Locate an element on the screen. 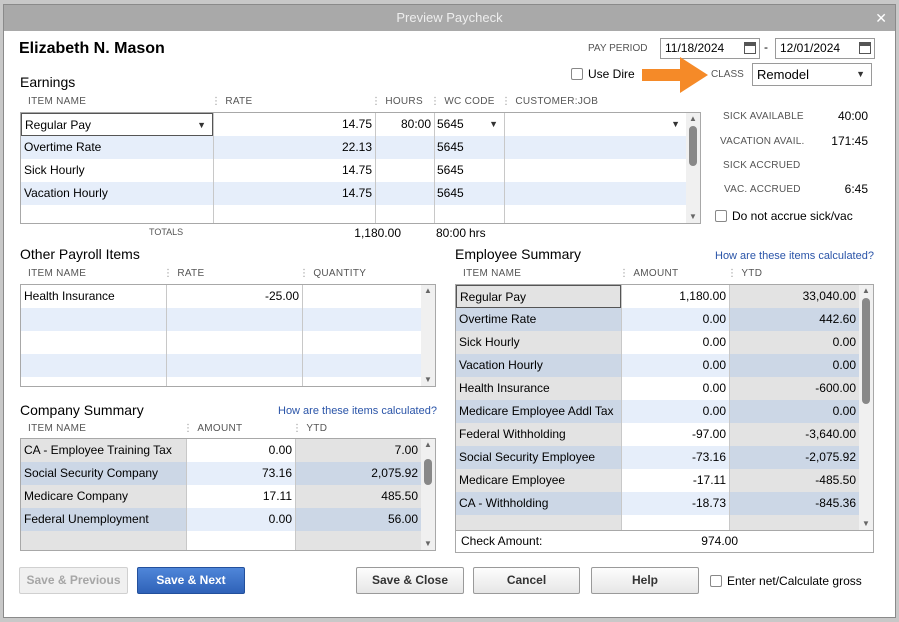 Image resolution: width=899 pixels, height=622 pixels. earnings-item-cell: Regular Pay ▼ is located at coordinates (117, 124).